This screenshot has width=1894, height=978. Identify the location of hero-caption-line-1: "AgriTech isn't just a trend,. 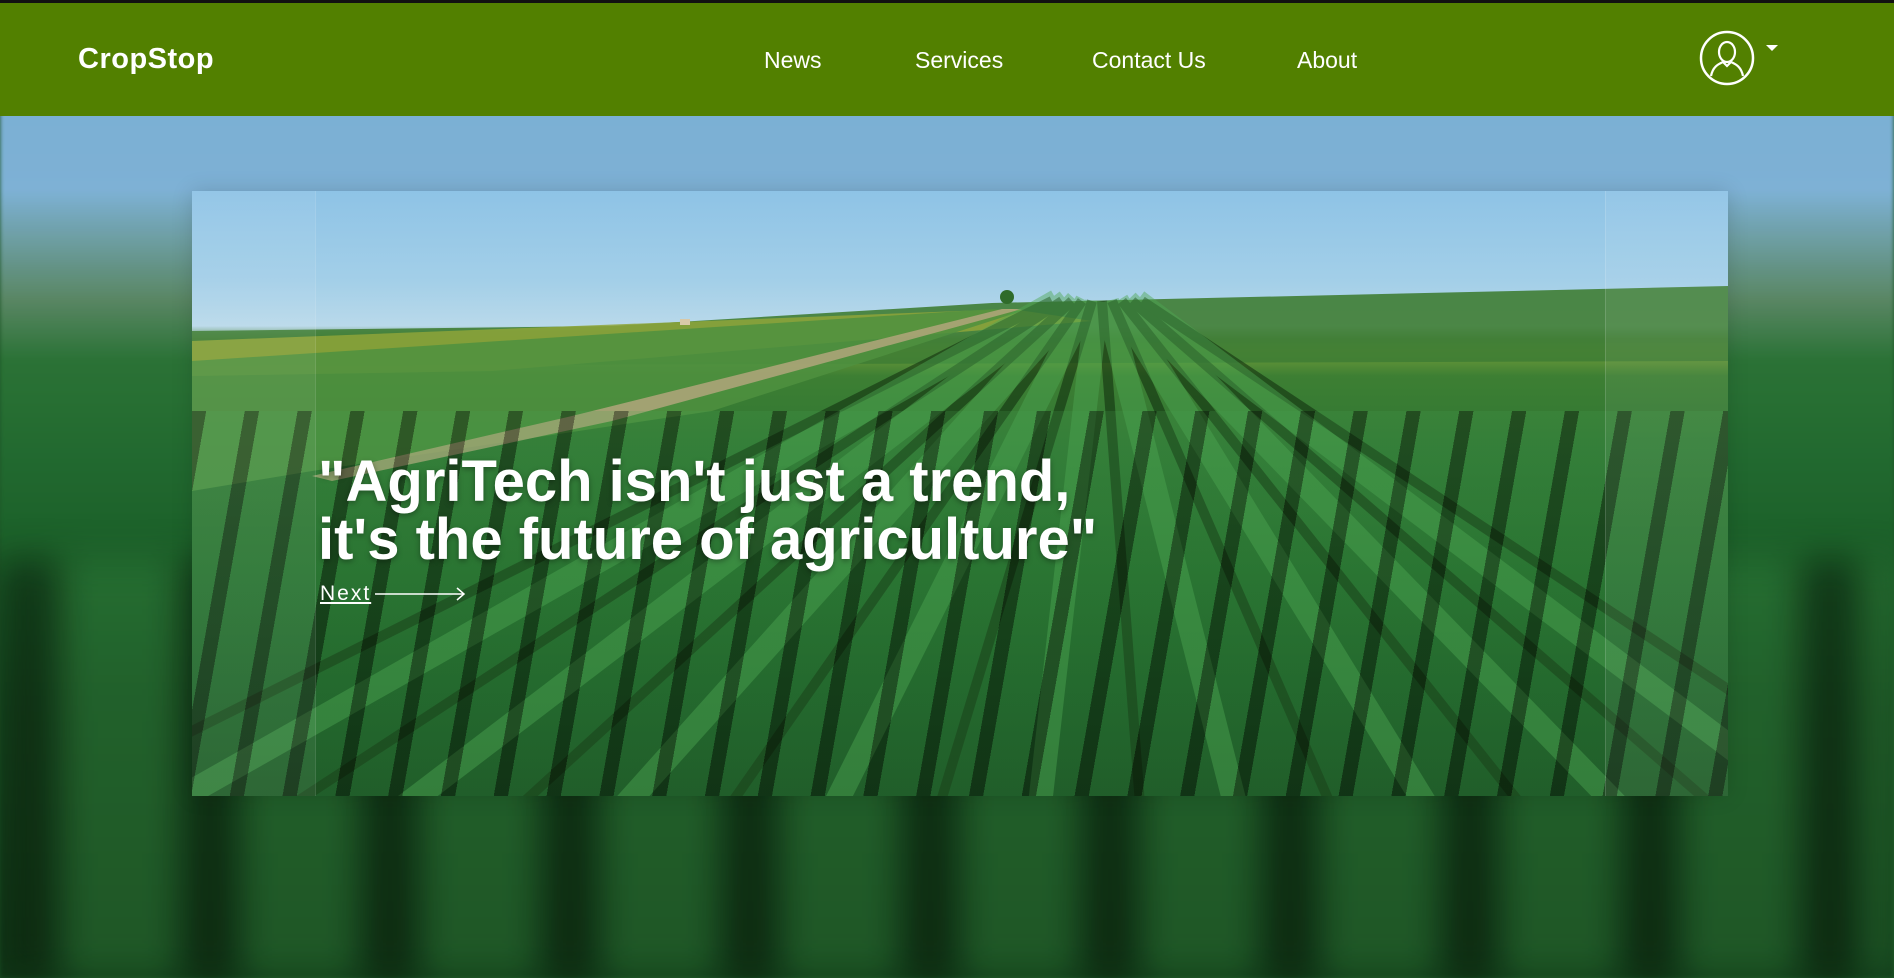
(694, 481).